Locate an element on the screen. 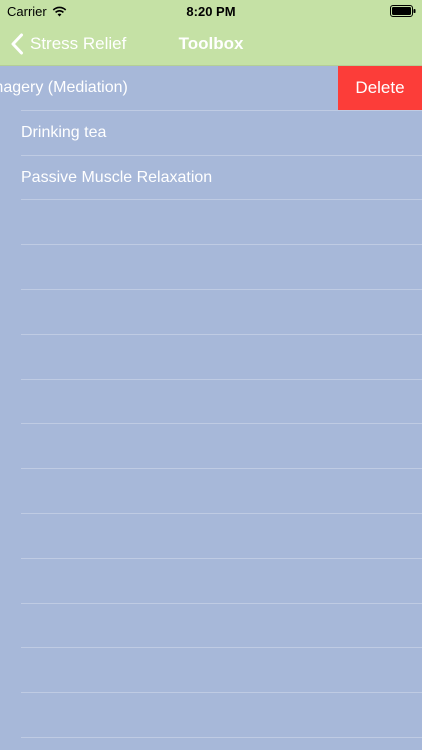 The height and width of the screenshot is (750, 422). list-item-label: magery (Mediation) is located at coordinates (64, 87).